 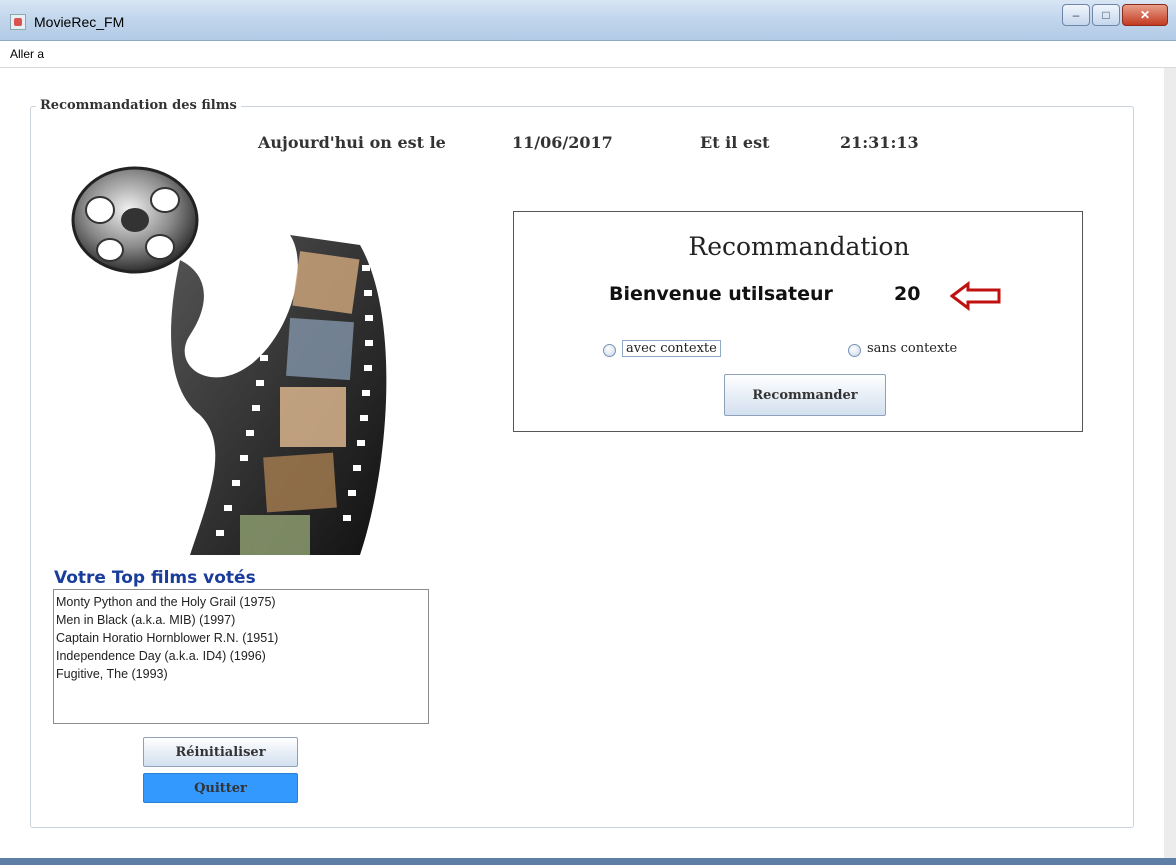 I want to click on window-title: MovieRec_FM, so click(x=79, y=22).